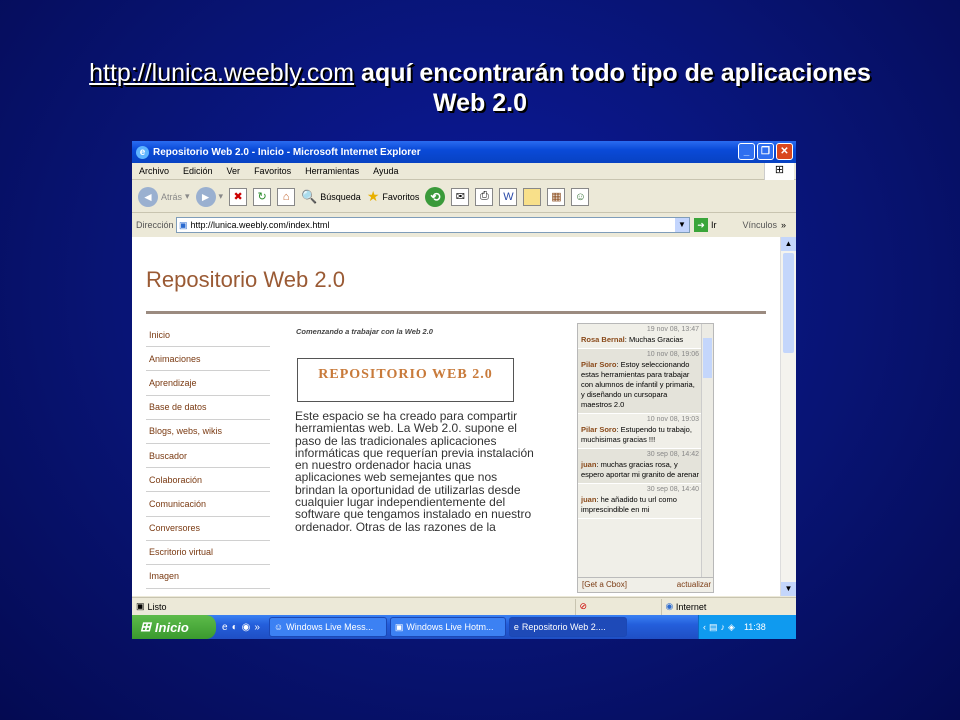  Describe the element at coordinates (760, 225) in the screenshot. I see `links-label: Vínculos` at that location.